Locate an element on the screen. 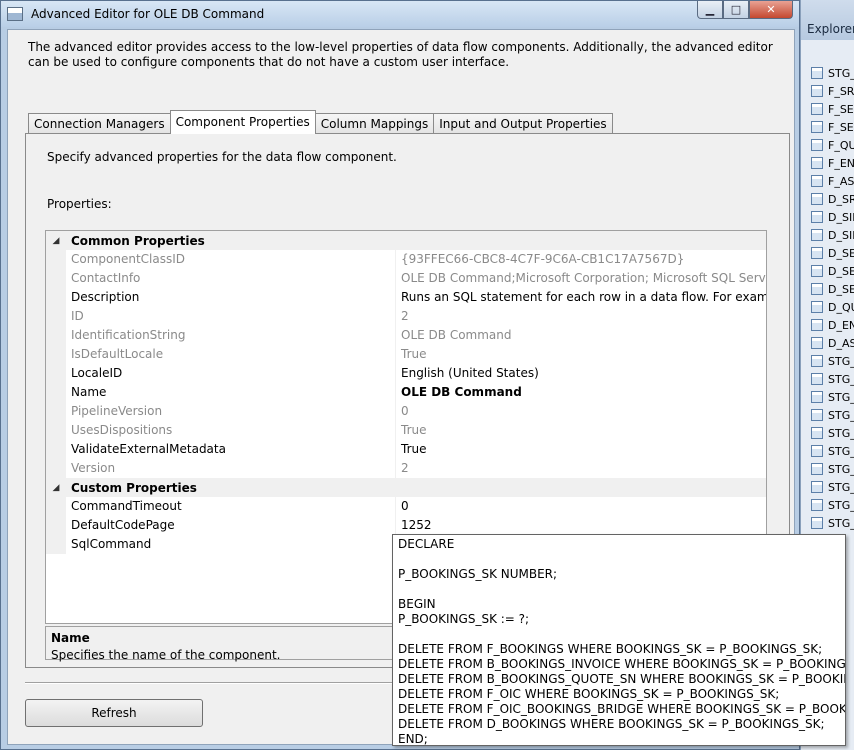  refresh-button: Refresh is located at coordinates (114, 713).